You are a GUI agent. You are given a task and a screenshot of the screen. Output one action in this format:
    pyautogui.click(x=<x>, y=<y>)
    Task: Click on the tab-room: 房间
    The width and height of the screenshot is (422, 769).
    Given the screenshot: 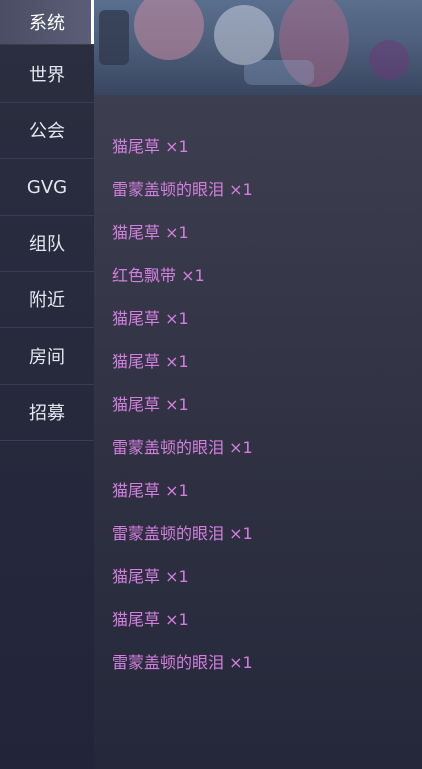 What is the action you would take?
    pyautogui.click(x=47, y=356)
    